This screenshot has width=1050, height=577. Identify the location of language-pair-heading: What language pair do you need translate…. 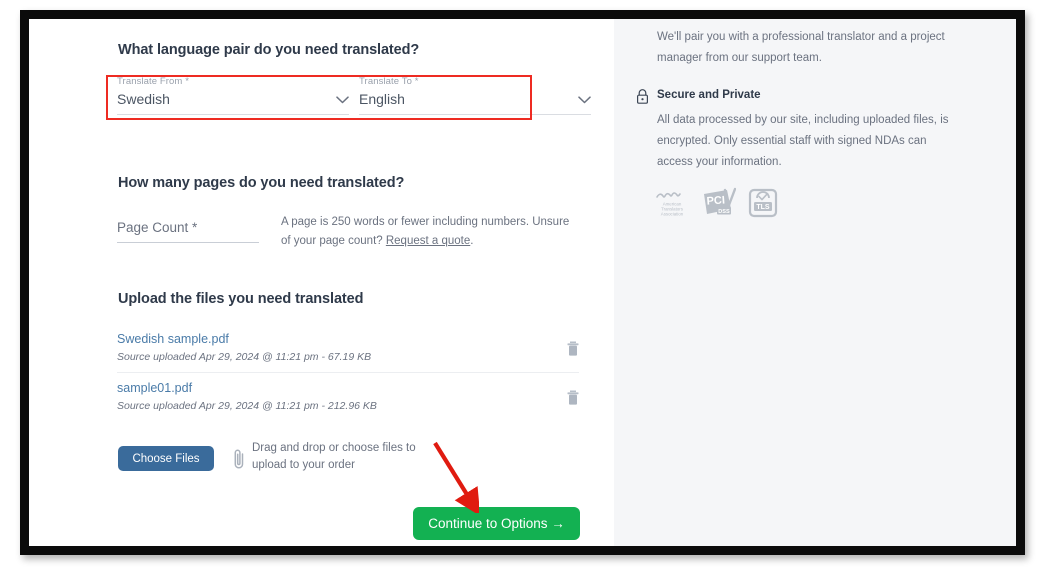
(269, 50).